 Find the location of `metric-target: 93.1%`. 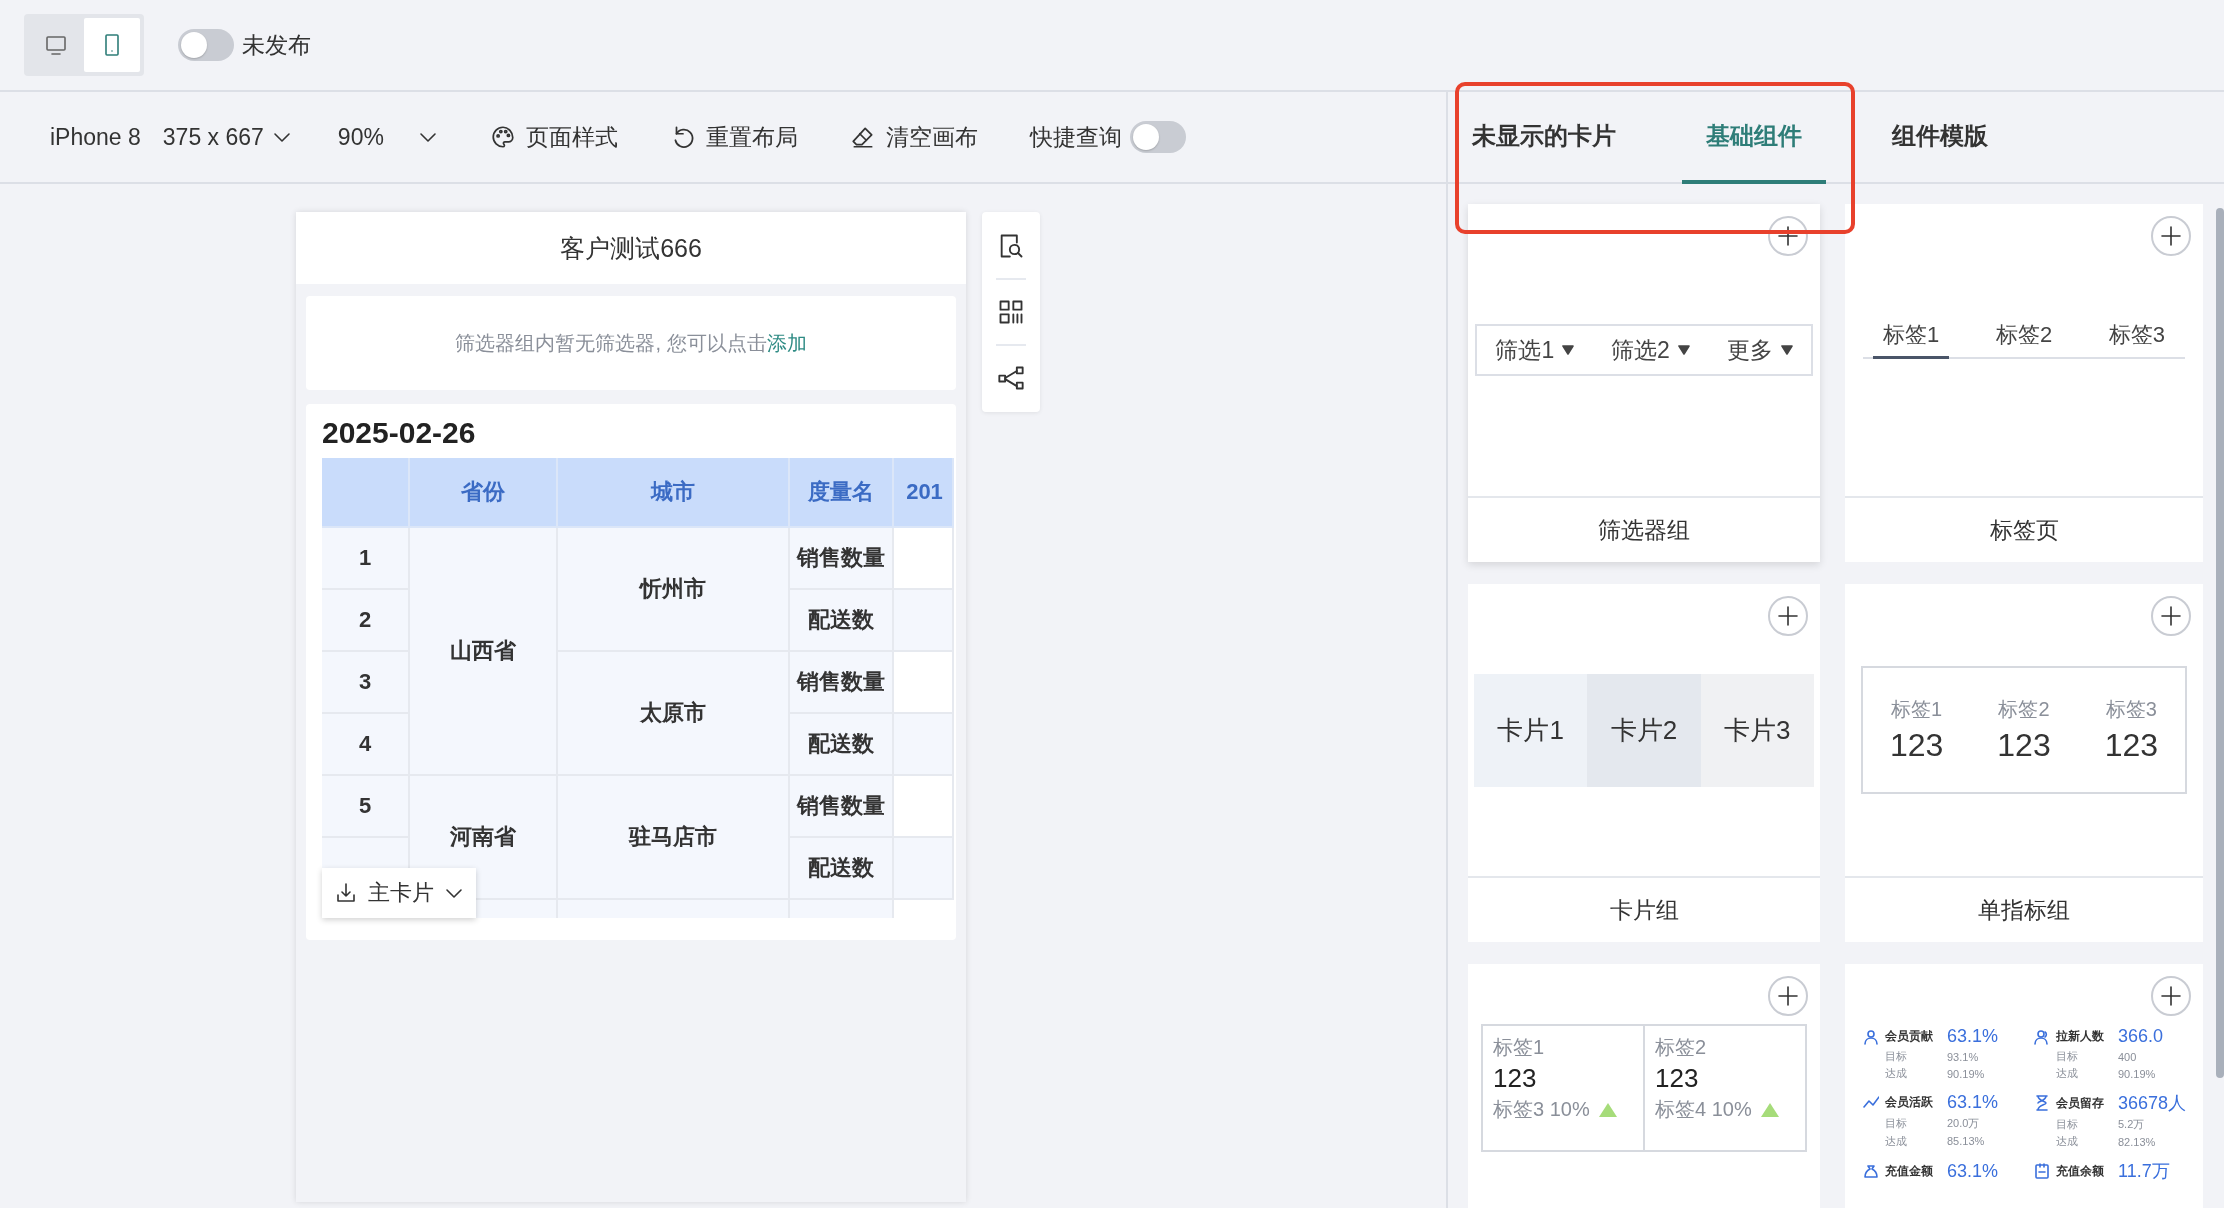

metric-target: 93.1% is located at coordinates (1963, 1056).